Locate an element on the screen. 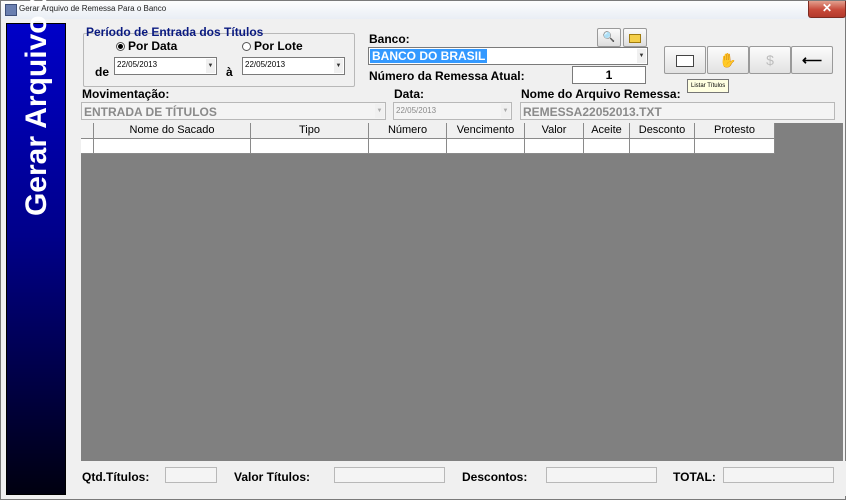 This screenshot has width=846, height=500. data-label: Data: is located at coordinates (409, 94).